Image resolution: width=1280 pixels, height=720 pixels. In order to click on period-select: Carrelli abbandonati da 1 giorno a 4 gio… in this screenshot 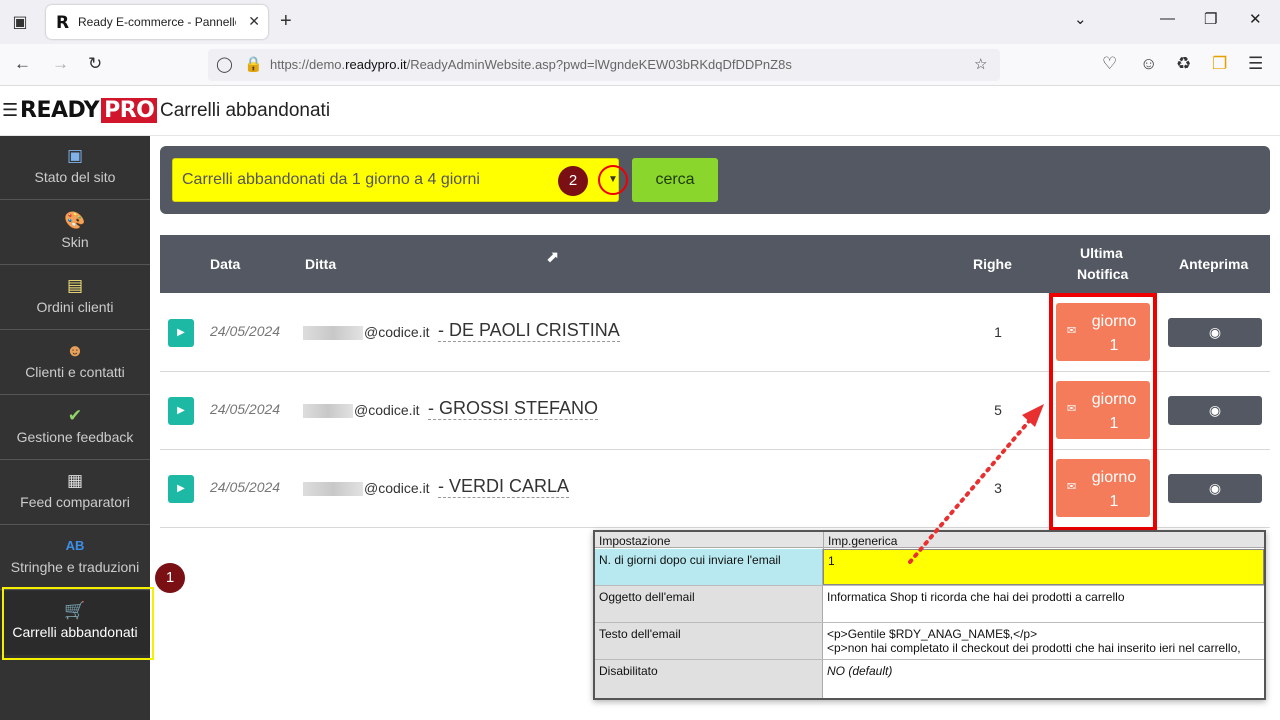, I will do `click(400, 180)`.